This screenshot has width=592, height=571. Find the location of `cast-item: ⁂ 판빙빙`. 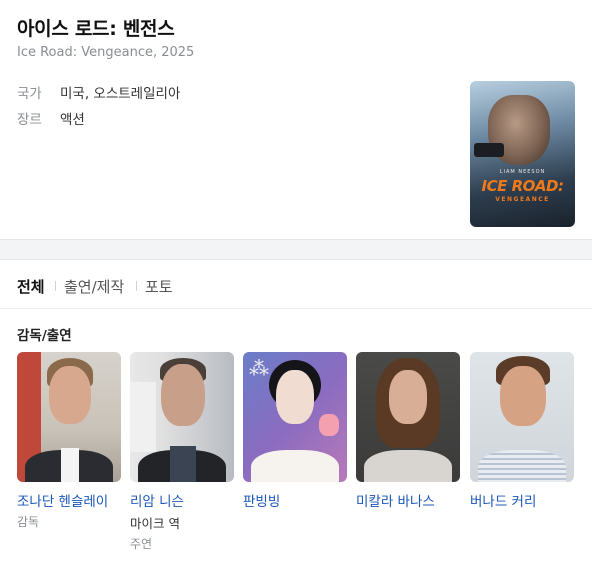

cast-item: ⁂ 판빙빙 is located at coordinates (295, 431).